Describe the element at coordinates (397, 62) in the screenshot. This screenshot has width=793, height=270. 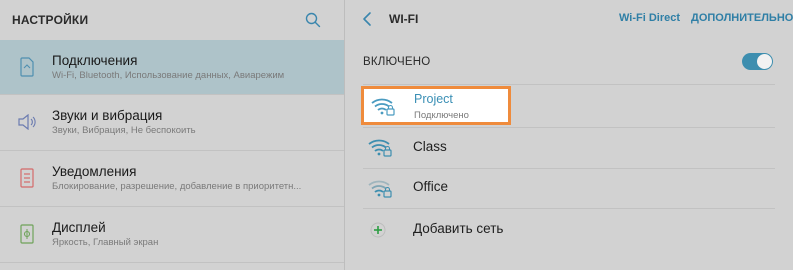
I see `wifi-enabled-label: ВКЛЮЧЕНО` at that location.